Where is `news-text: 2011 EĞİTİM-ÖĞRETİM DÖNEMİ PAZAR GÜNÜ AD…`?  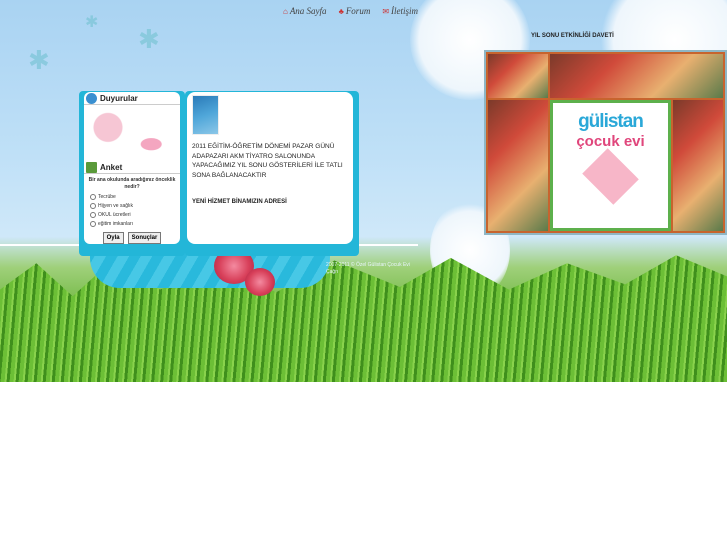
news-text: 2011 EĞİTİM-ÖĞRETİM DÖNEMİ PAZAR GÜNÜ AD… is located at coordinates (267, 161).